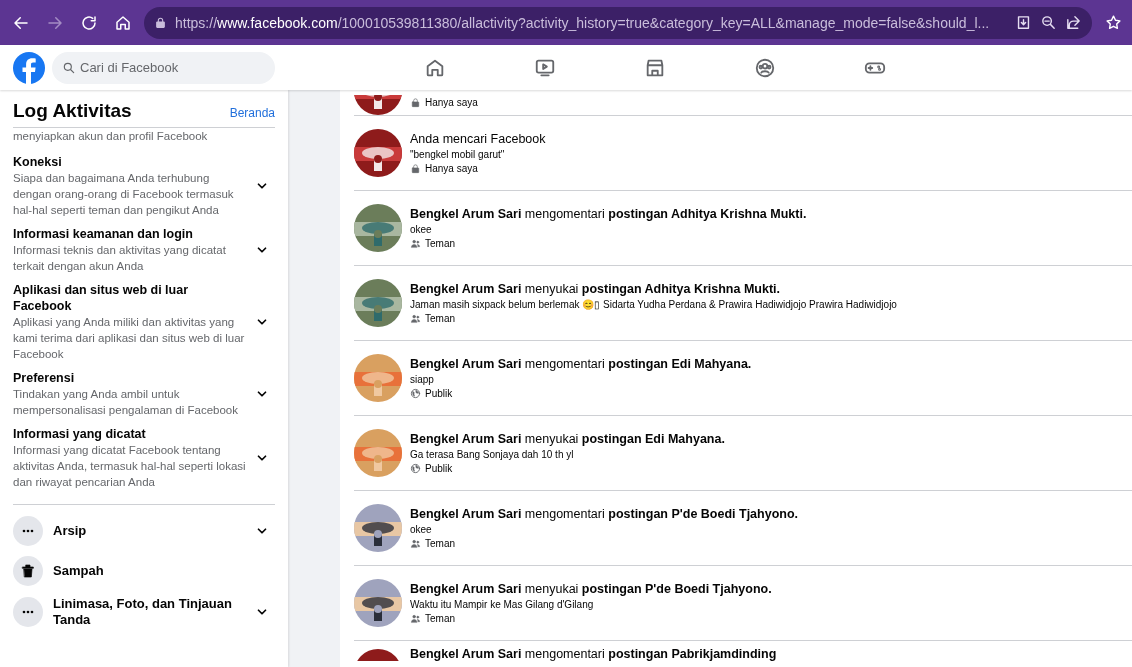  What do you see at coordinates (765, 67) in the screenshot?
I see `groups-icon` at bounding box center [765, 67].